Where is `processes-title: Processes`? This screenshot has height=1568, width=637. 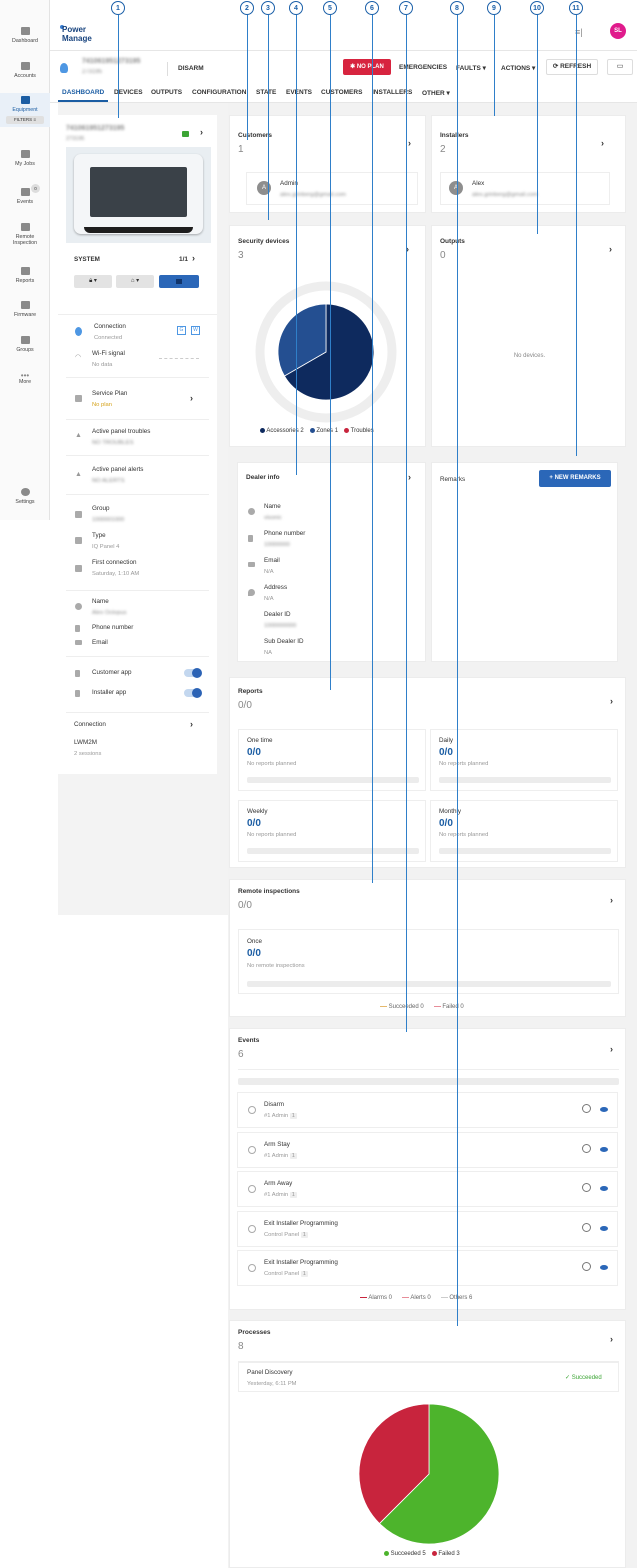
processes-title: Processes is located at coordinates (254, 1332).